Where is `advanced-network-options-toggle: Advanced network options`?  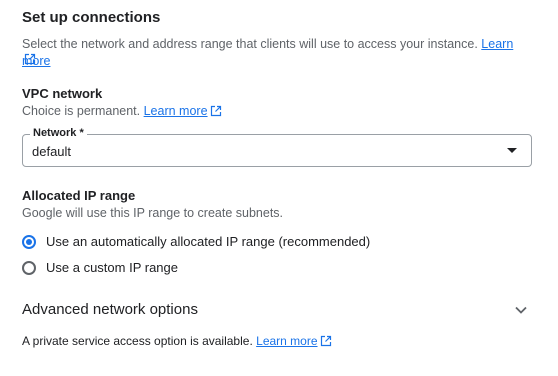
advanced-network-options-toggle: Advanced network options is located at coordinates (277, 311).